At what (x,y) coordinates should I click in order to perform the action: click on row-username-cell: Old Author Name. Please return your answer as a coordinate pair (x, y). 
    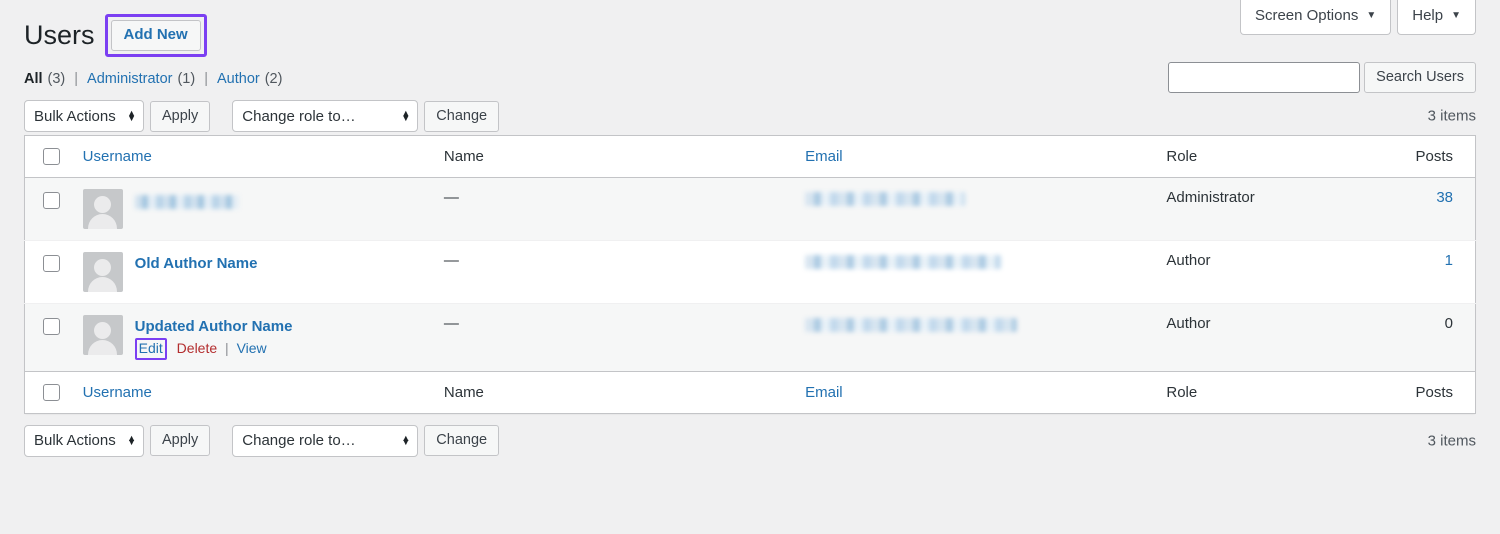
    Looking at the image, I should click on (253, 272).